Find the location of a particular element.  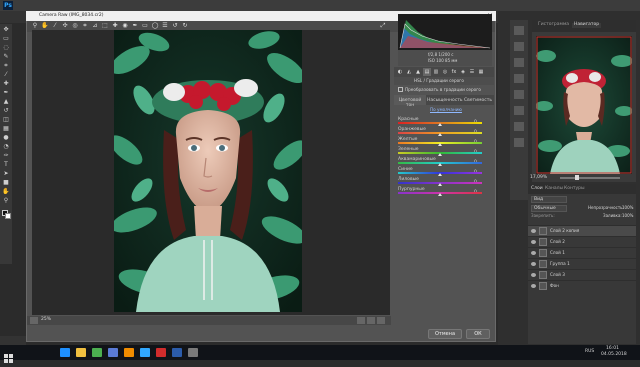

presets-icon: ☰ is located at coordinates (472, 72).